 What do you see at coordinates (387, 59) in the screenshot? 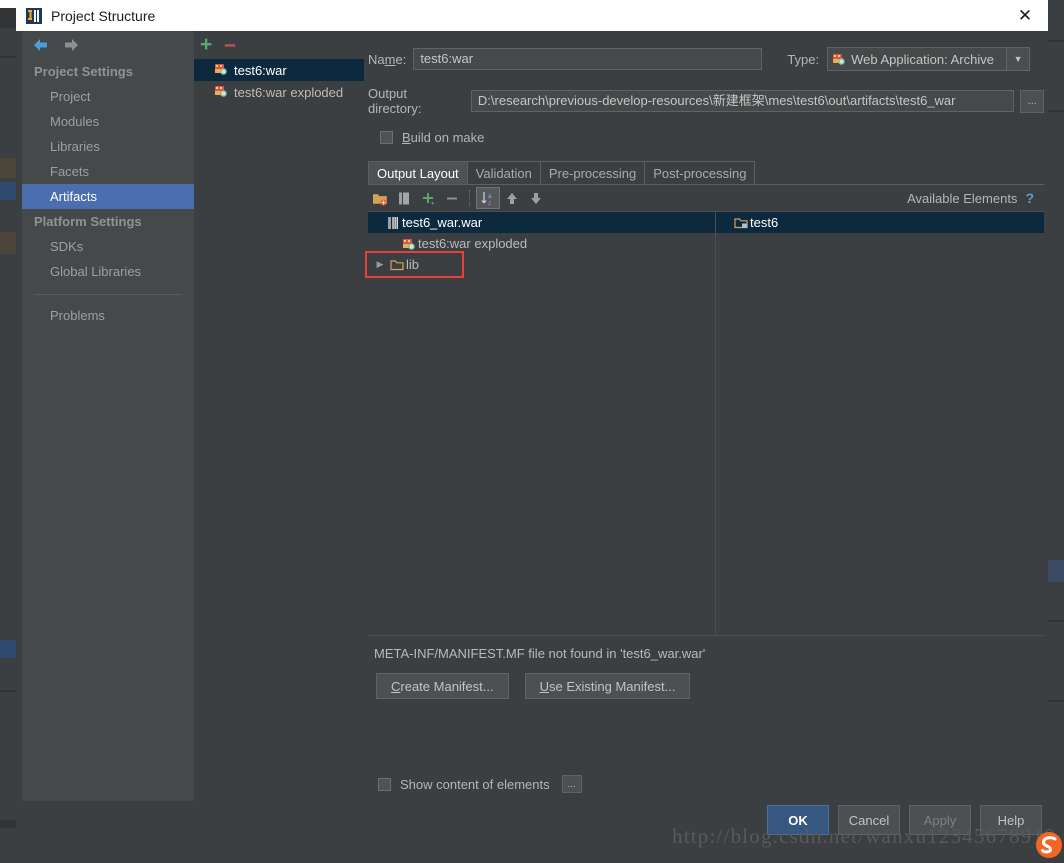
I see `name-label: Name:` at bounding box center [387, 59].